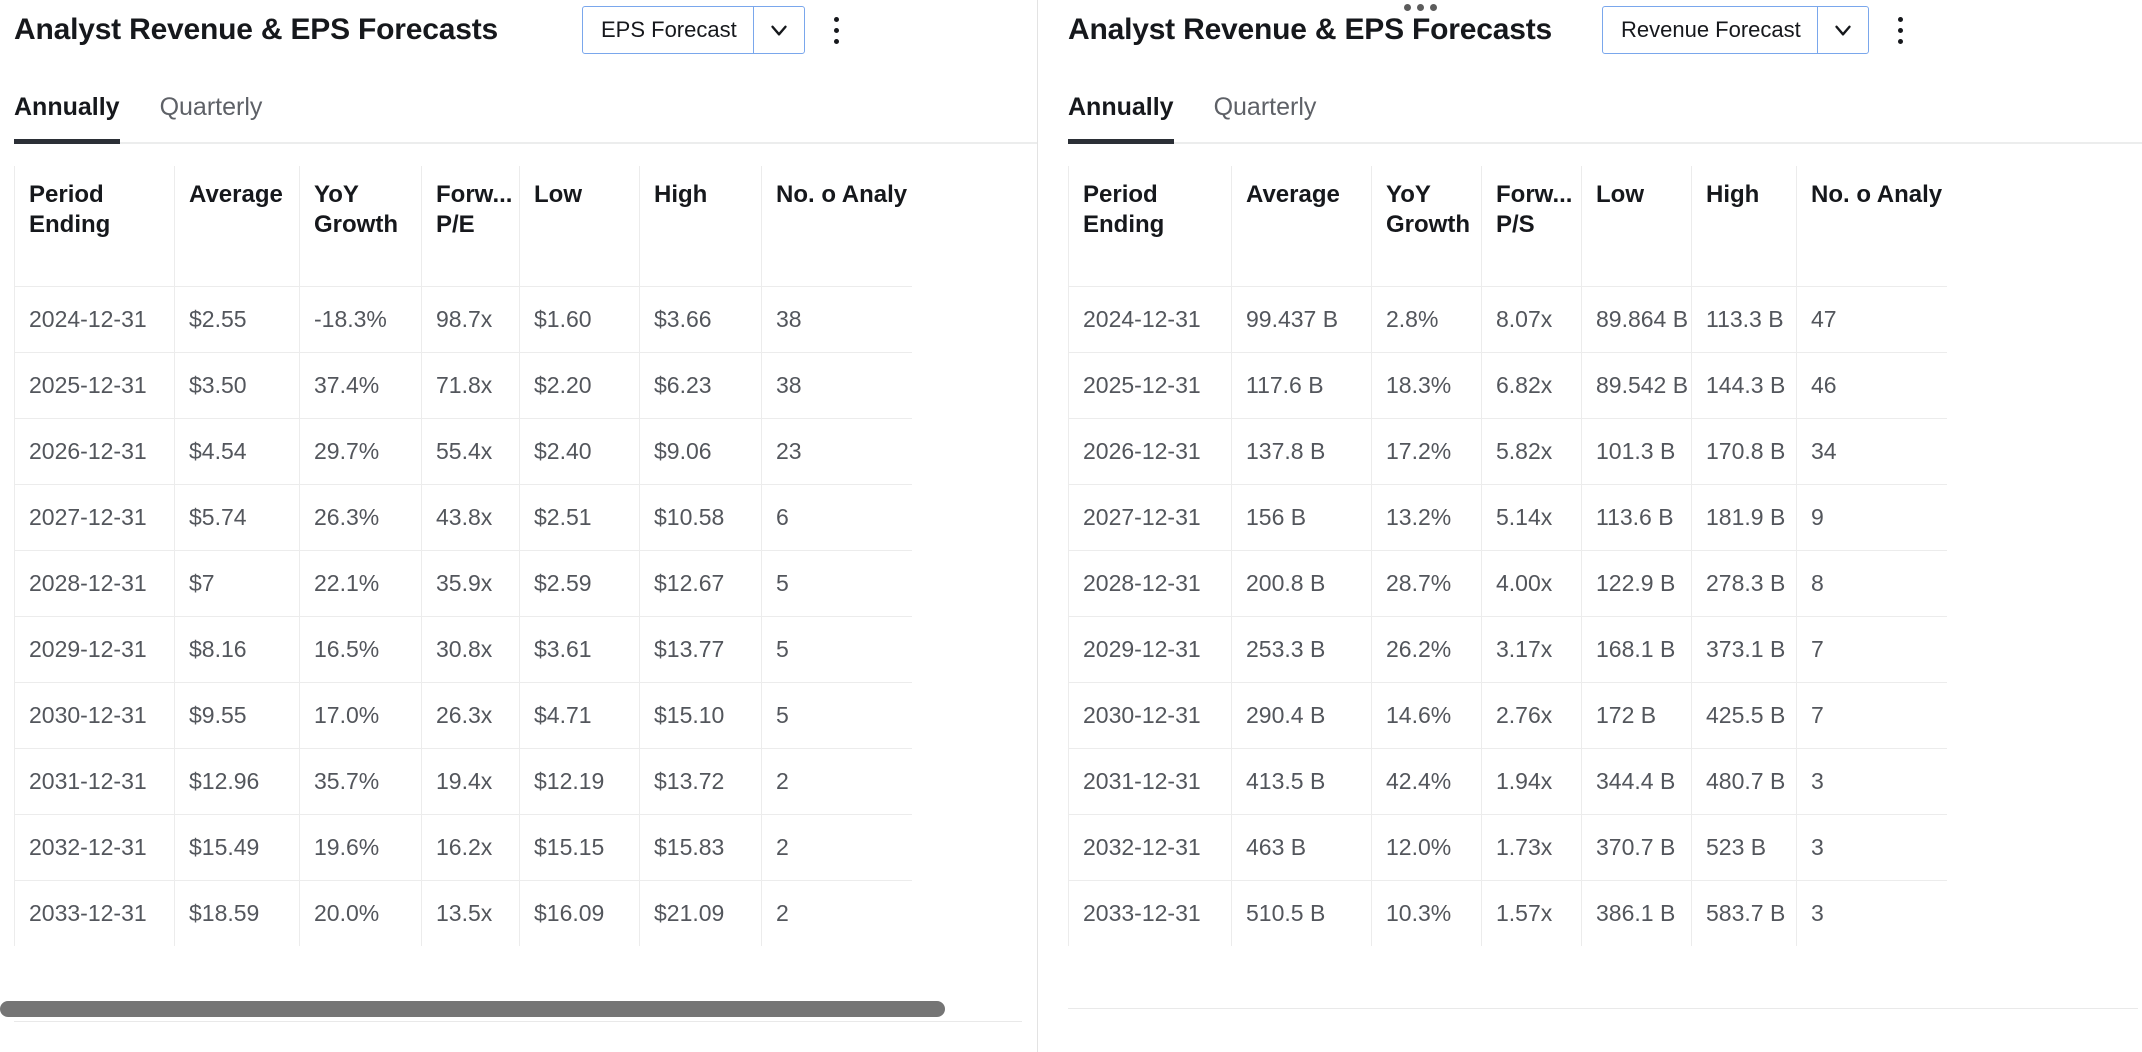  Describe the element at coordinates (1871, 781) in the screenshot. I see `cell-no-of-analysts: 3` at that location.